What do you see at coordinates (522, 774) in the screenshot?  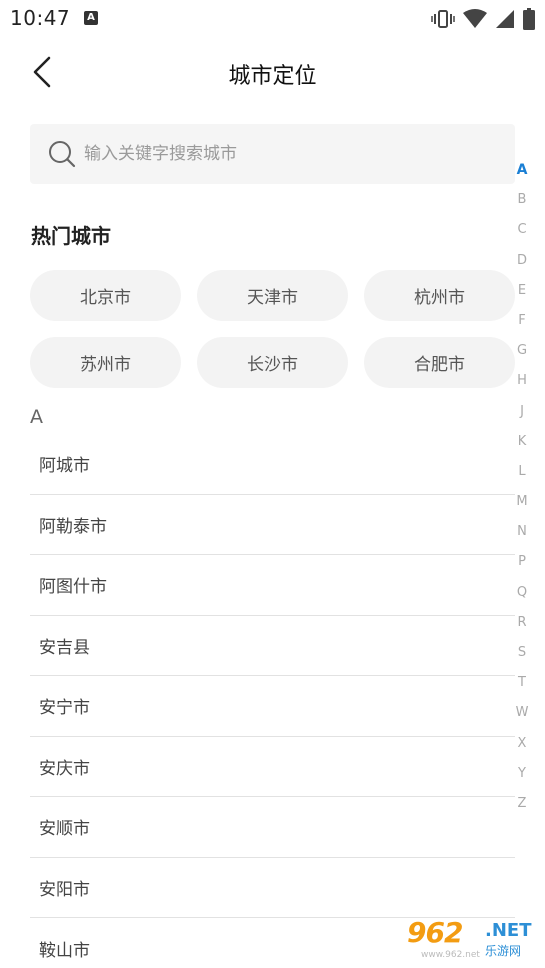 I see `index-letter-y: Y` at bounding box center [522, 774].